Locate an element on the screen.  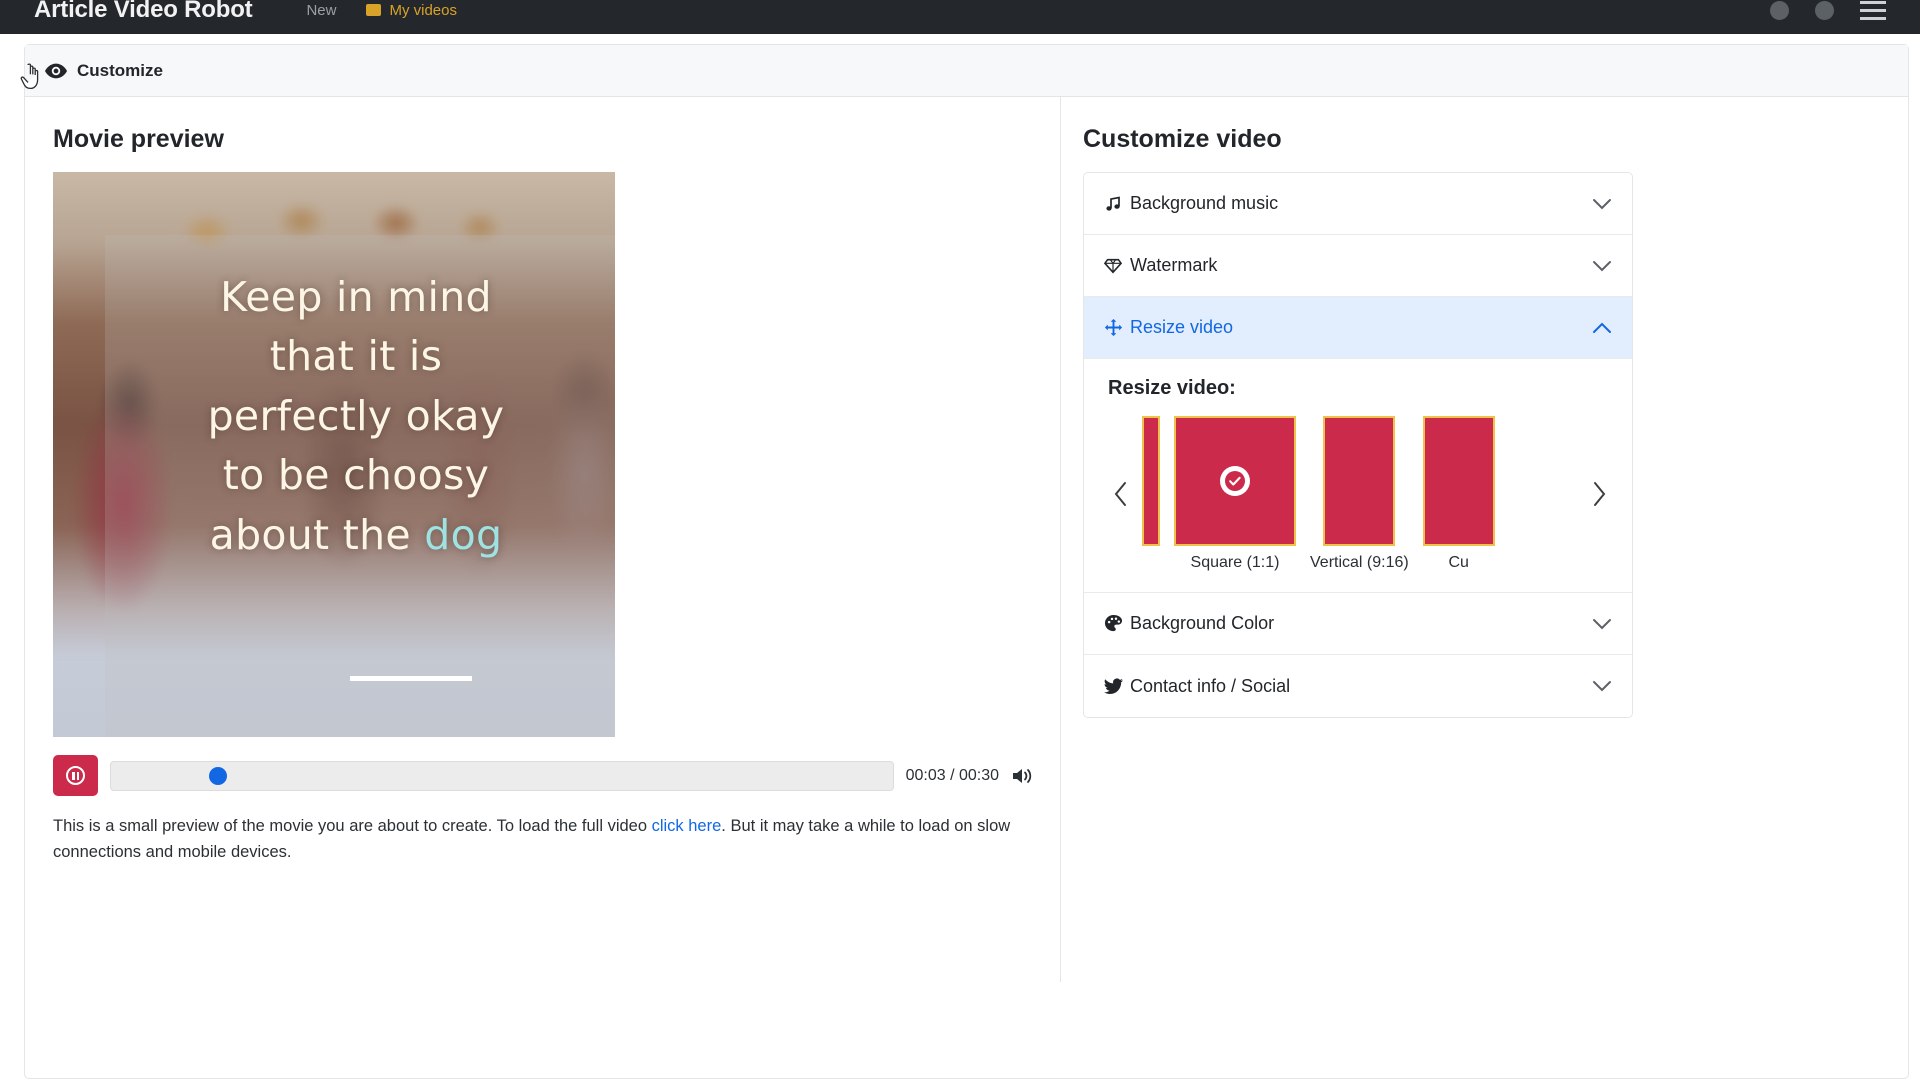
pause-icon is located at coordinates (75, 775).